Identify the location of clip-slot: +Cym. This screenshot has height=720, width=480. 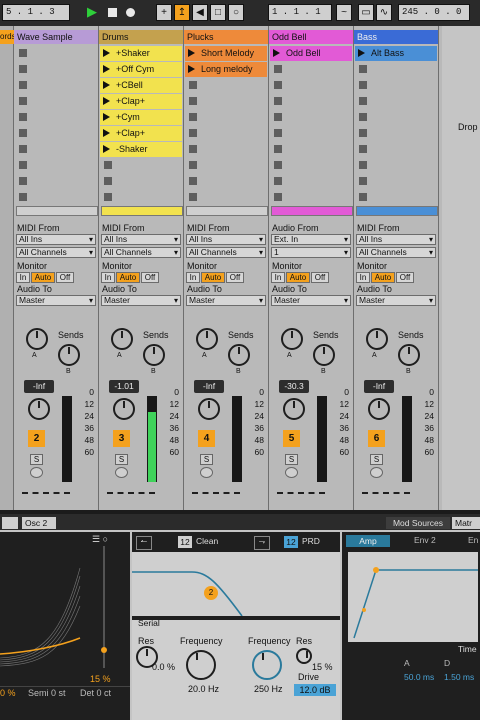
(141, 117).